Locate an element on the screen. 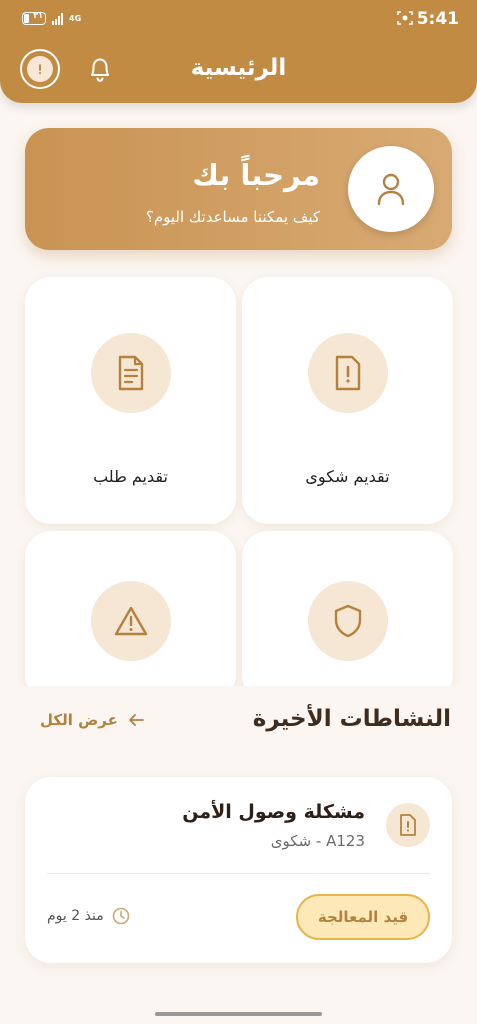  shield-icon-circle is located at coordinates (348, 621).